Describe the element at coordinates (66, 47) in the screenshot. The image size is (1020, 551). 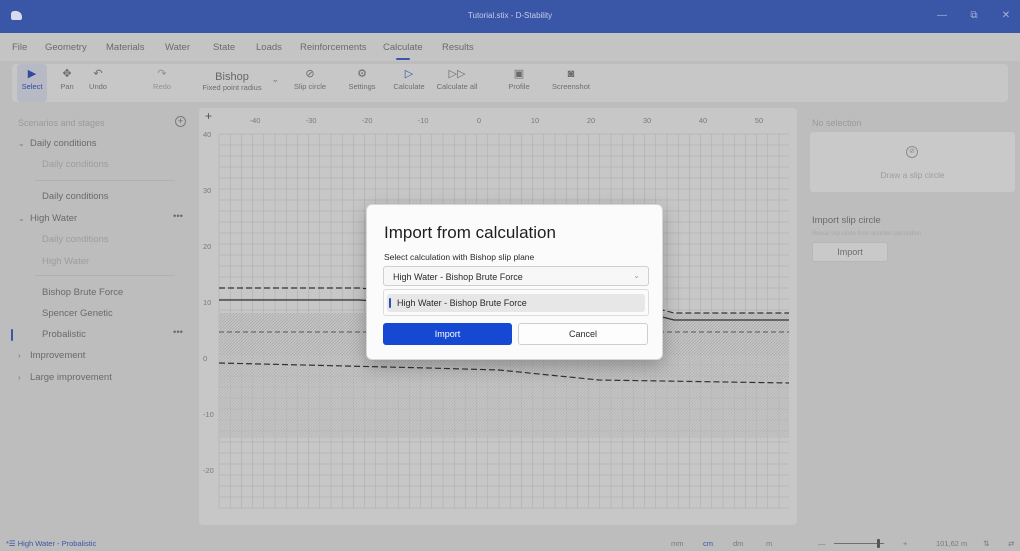
I see `menu-geometry: Geometry` at that location.